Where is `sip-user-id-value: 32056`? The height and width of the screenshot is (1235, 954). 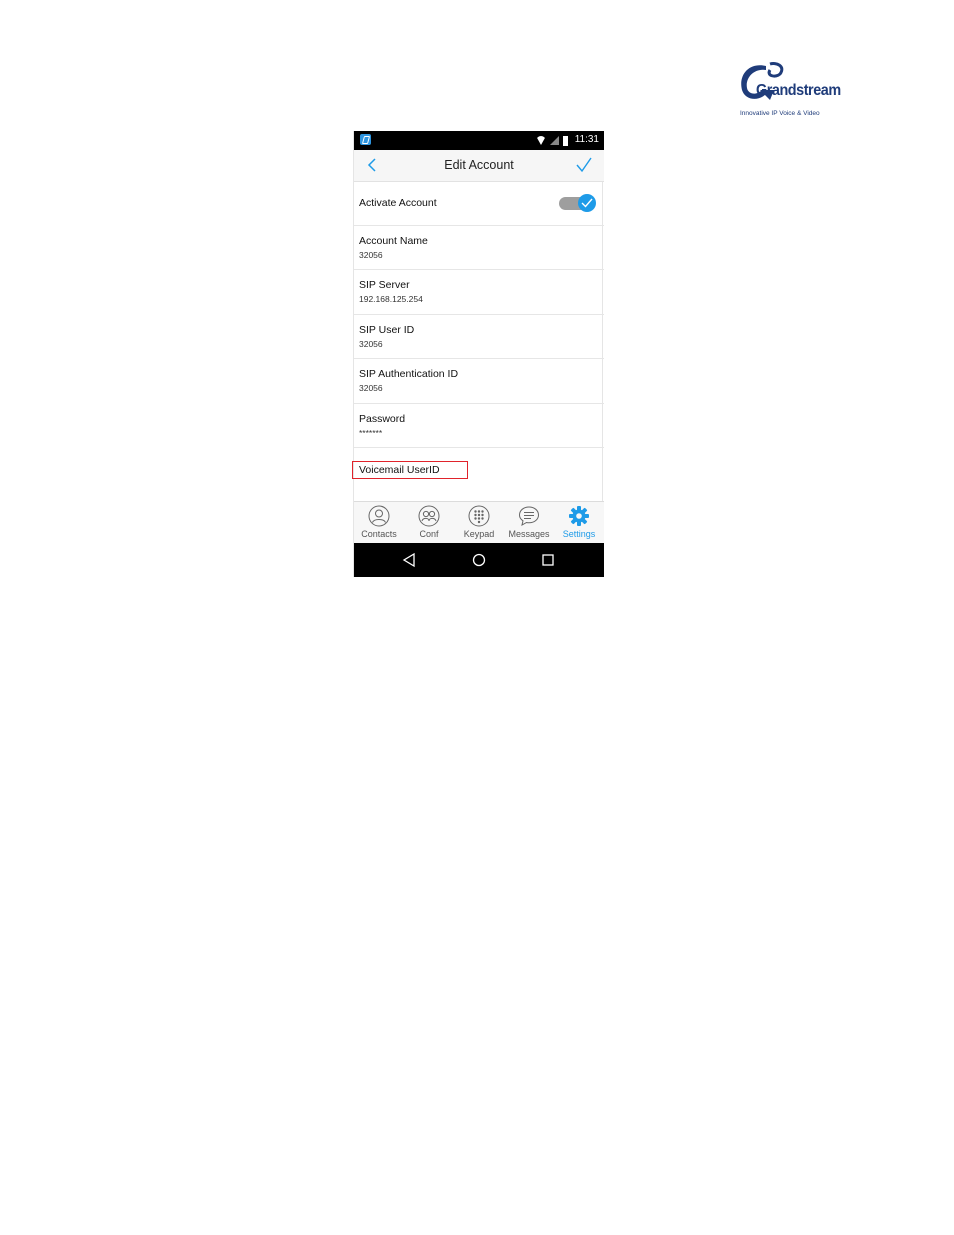
sip-user-id-value: 32056 is located at coordinates (371, 344).